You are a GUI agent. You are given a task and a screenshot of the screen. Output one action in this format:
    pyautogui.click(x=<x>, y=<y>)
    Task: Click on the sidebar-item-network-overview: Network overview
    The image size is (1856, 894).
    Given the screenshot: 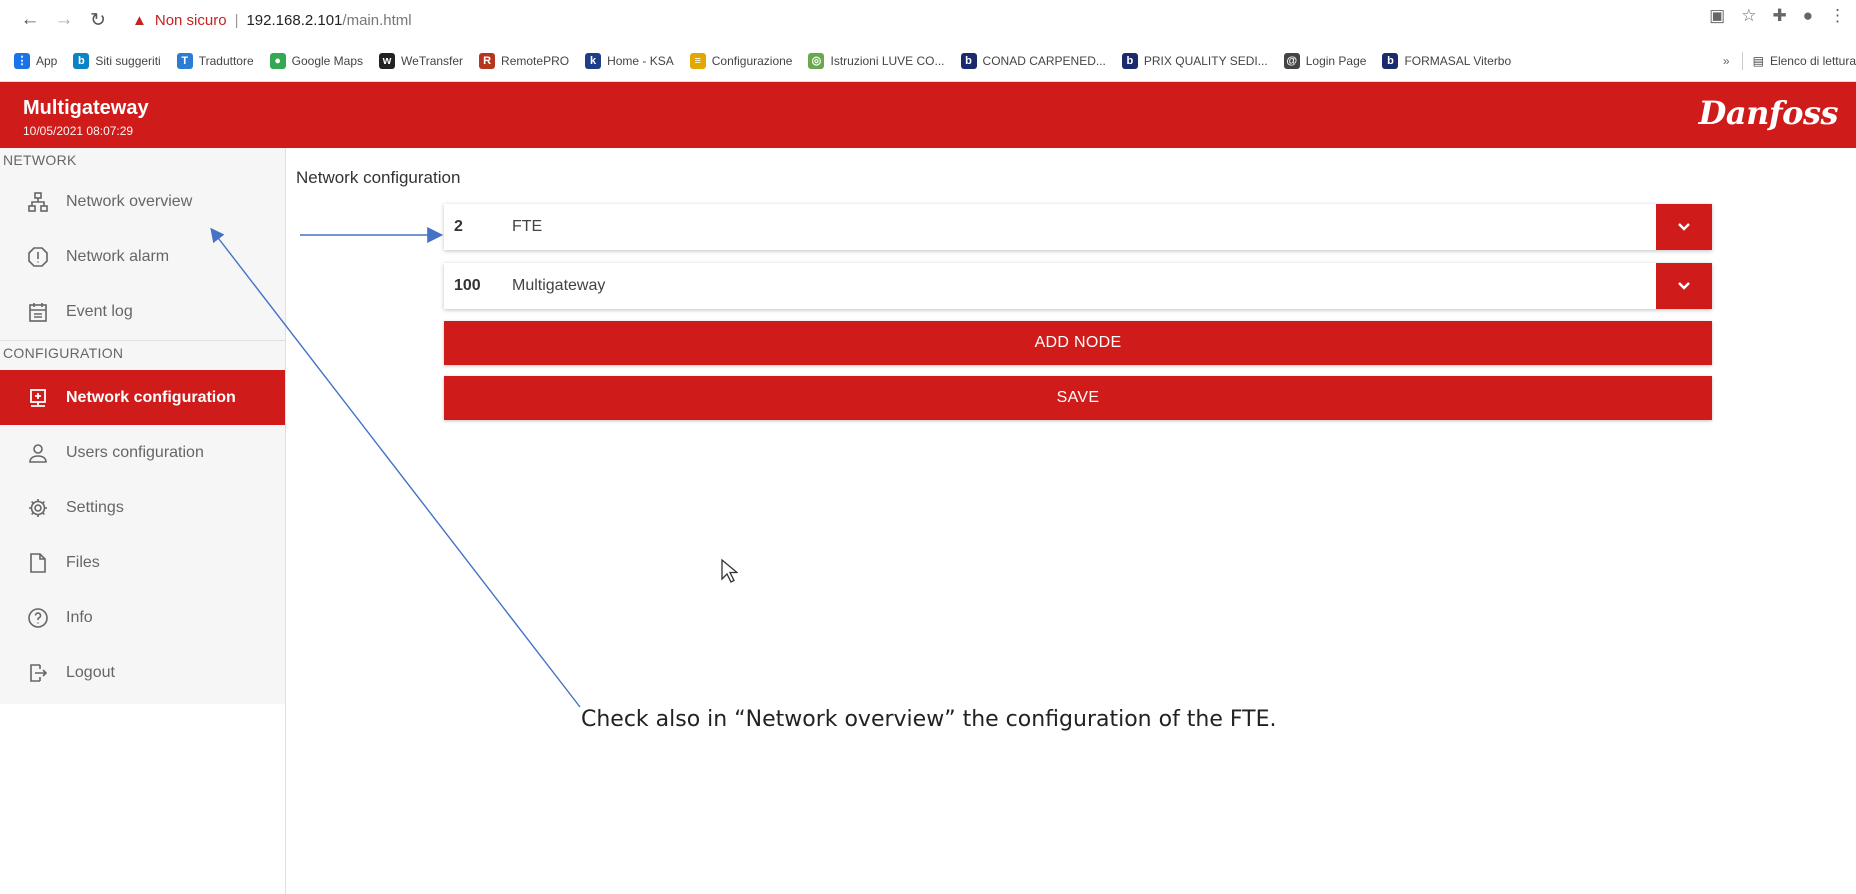 What is the action you would take?
    pyautogui.click(x=142, y=201)
    